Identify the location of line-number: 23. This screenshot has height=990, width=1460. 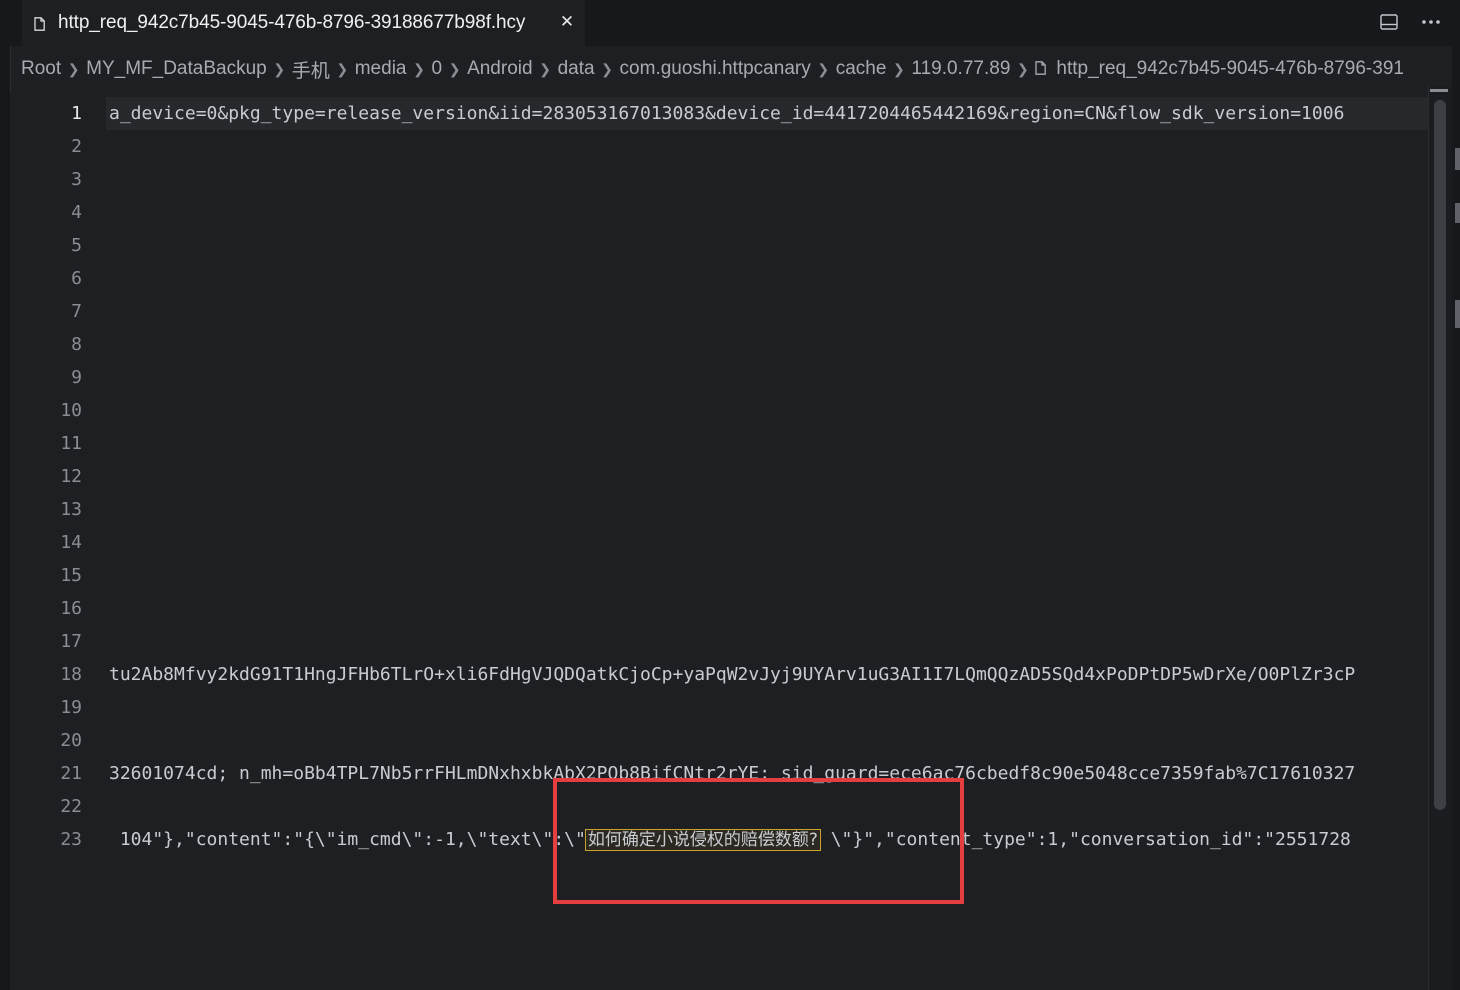
(71, 839).